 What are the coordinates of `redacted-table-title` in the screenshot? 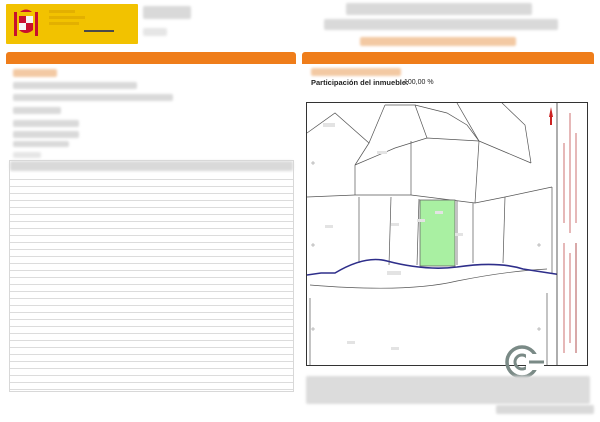 It's located at (27, 155).